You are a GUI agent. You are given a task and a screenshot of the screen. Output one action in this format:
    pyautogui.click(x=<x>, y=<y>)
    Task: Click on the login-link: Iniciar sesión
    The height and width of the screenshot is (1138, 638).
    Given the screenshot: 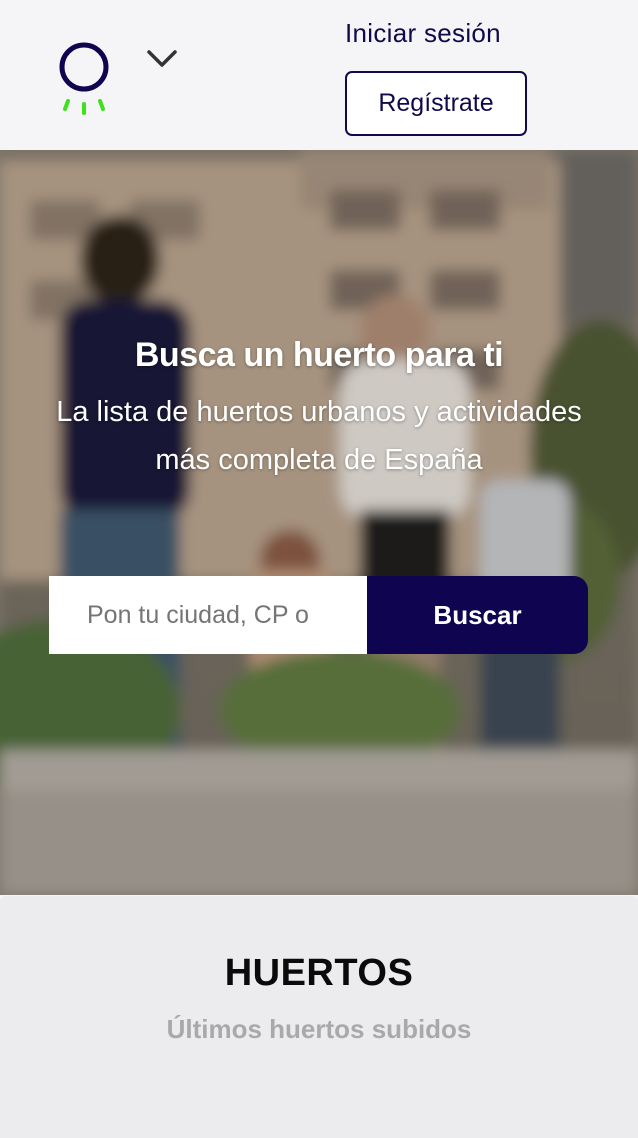 What is the action you would take?
    pyautogui.click(x=423, y=33)
    